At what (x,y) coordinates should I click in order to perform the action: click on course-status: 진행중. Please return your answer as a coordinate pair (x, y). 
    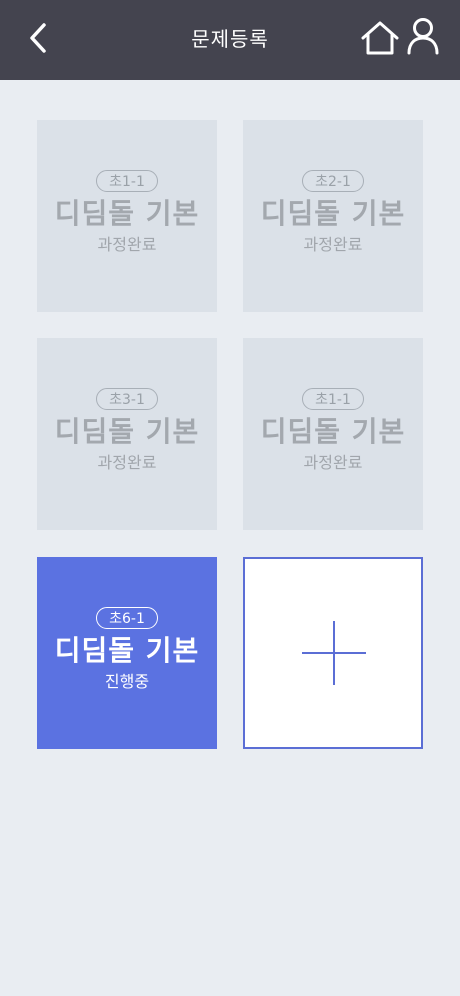
    Looking at the image, I should click on (127, 681).